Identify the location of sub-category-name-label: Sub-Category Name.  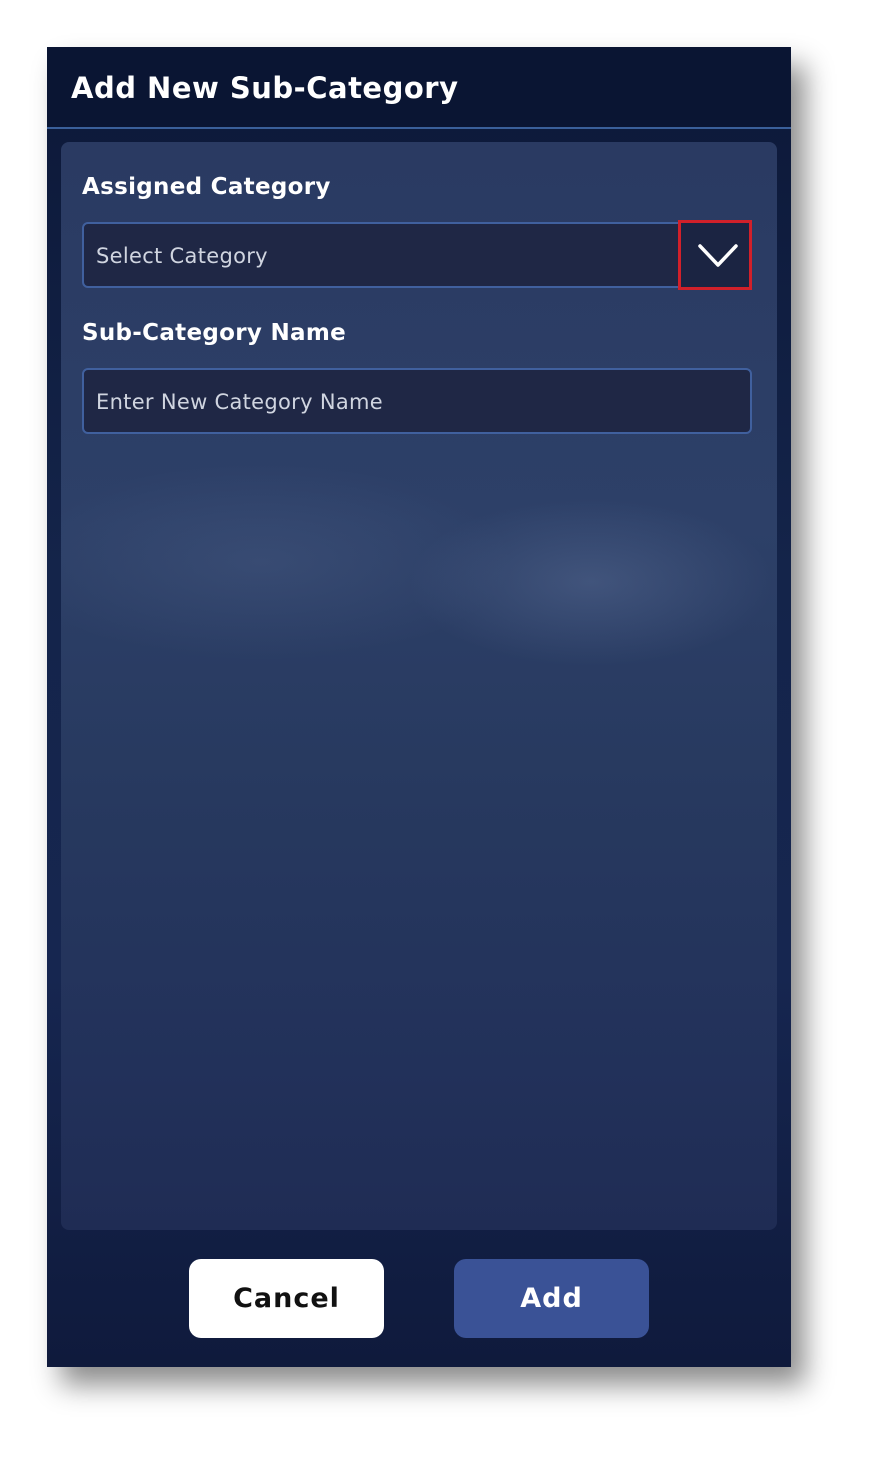
(214, 333).